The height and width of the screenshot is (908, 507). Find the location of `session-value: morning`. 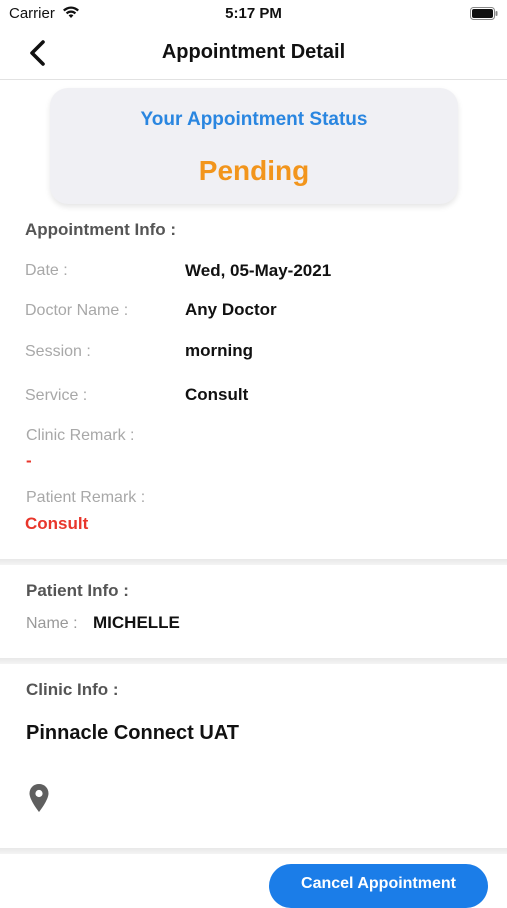

session-value: morning is located at coordinates (219, 350).